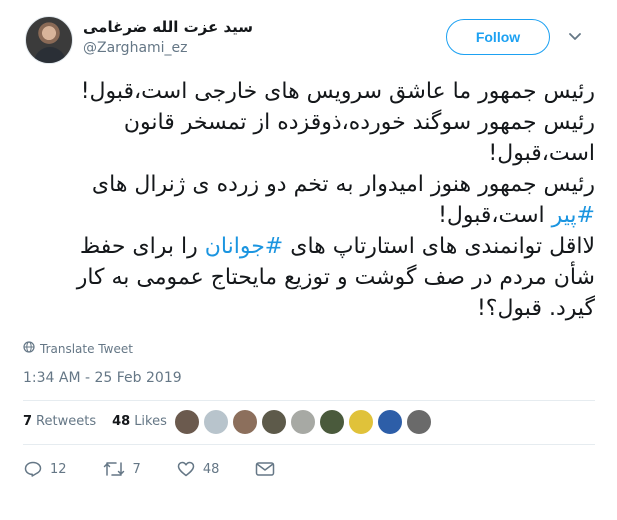  What do you see at coordinates (102, 378) in the screenshot?
I see `tweet-timestamp: 1:34 AM - 25 Feb 2019` at bounding box center [102, 378].